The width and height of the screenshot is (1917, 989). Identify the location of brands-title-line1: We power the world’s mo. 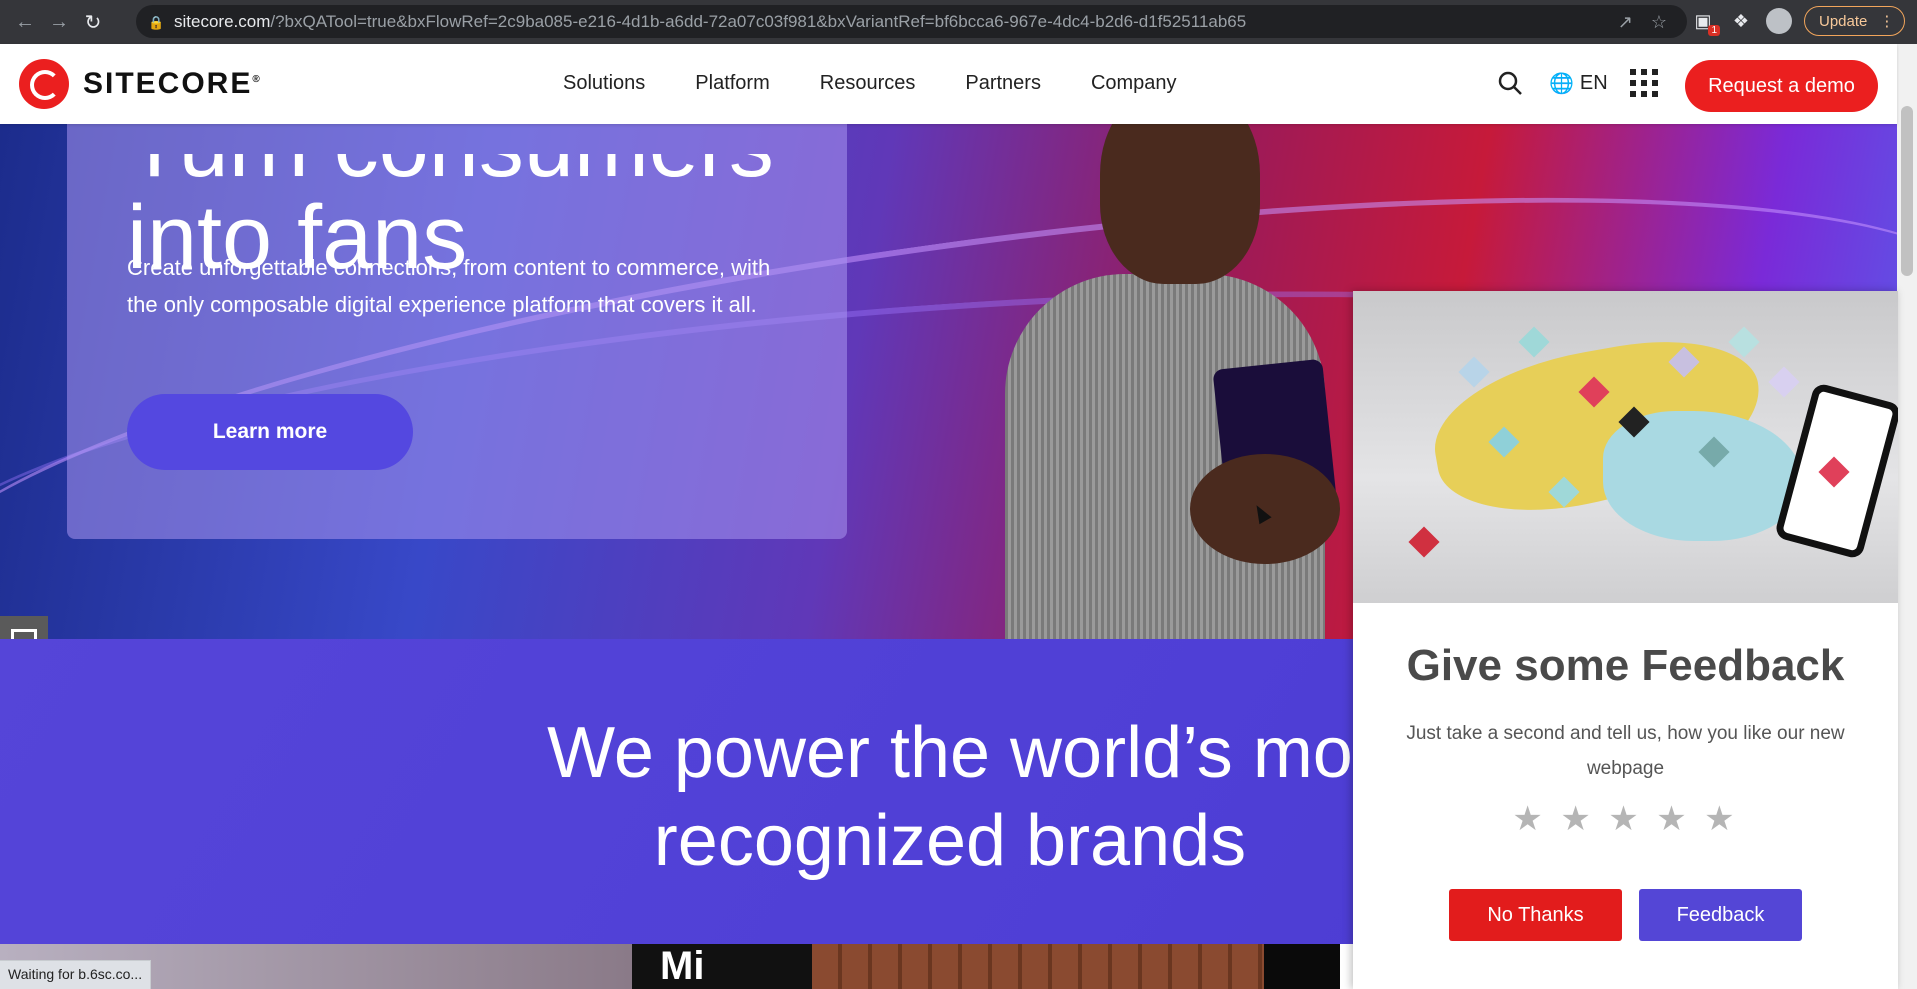
(950, 753).